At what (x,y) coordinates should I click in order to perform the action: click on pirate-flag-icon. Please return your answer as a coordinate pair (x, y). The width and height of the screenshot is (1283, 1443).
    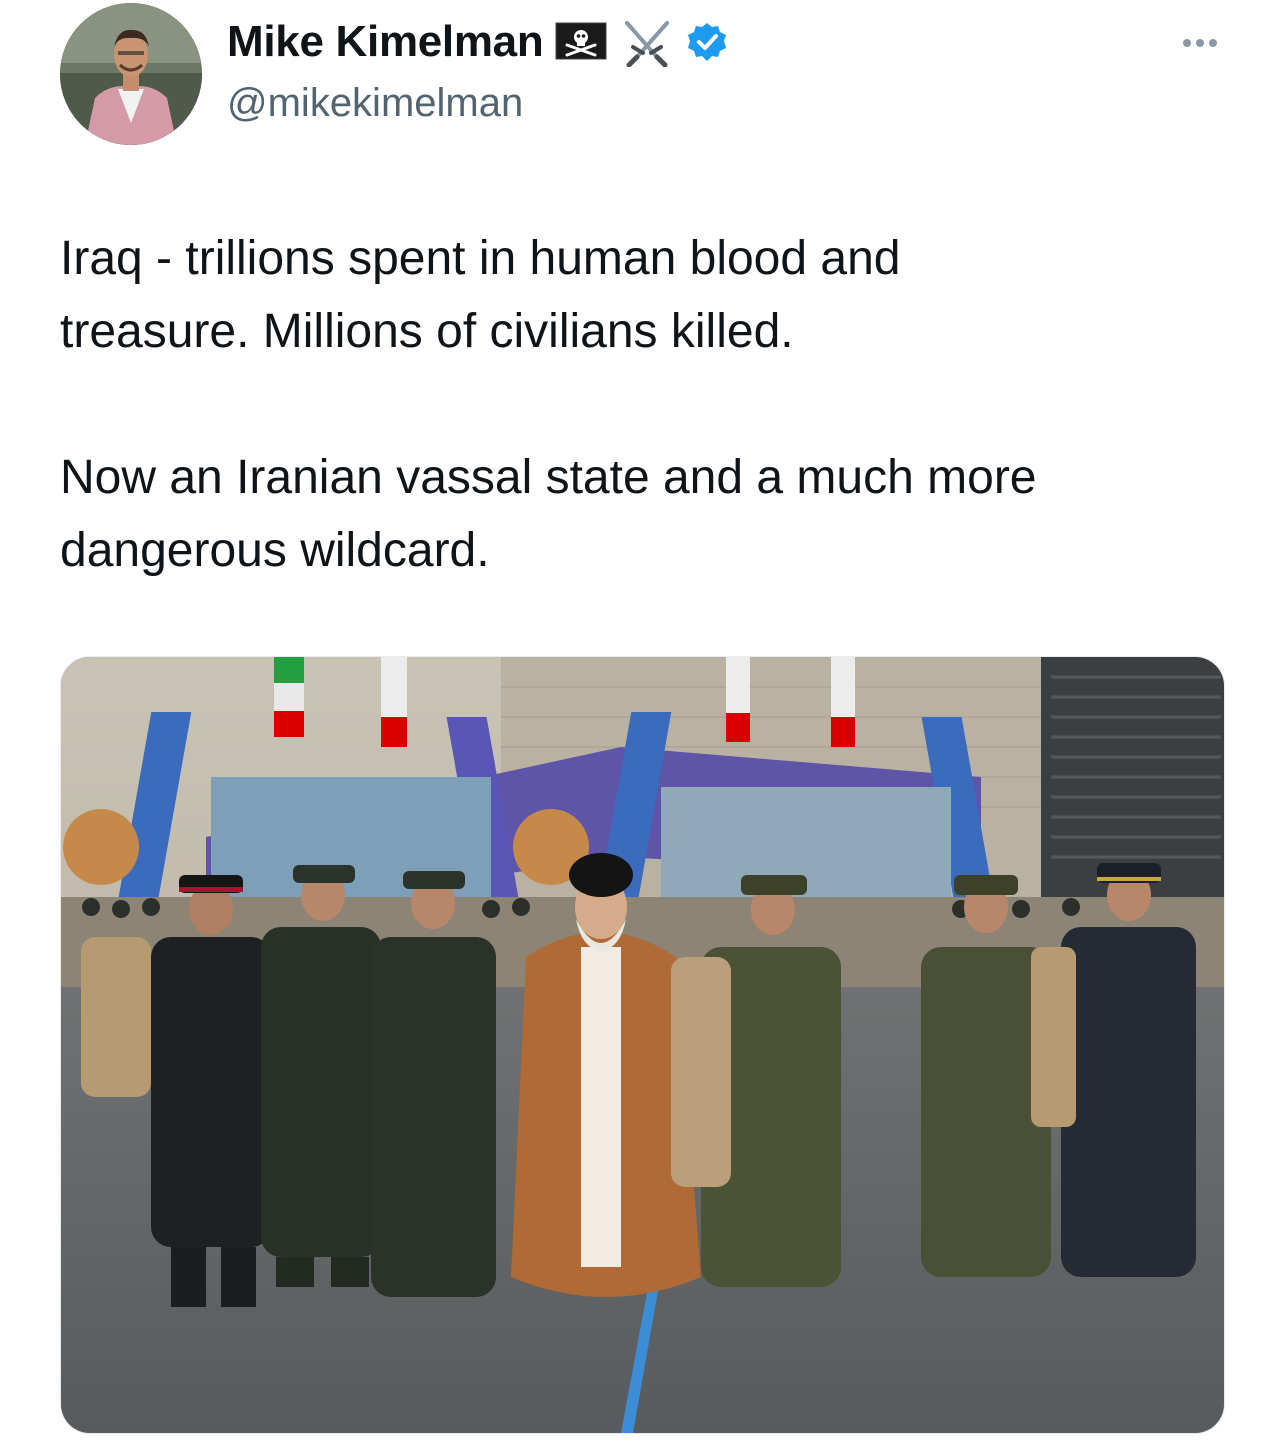
    Looking at the image, I should click on (581, 42).